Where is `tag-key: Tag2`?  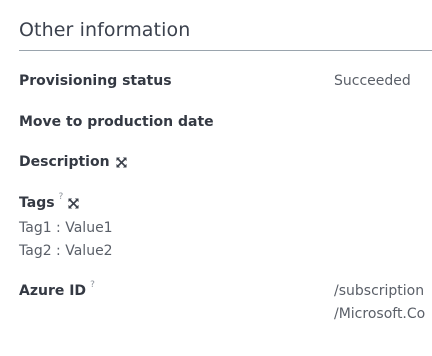
tag-key: Tag2 is located at coordinates (35, 251).